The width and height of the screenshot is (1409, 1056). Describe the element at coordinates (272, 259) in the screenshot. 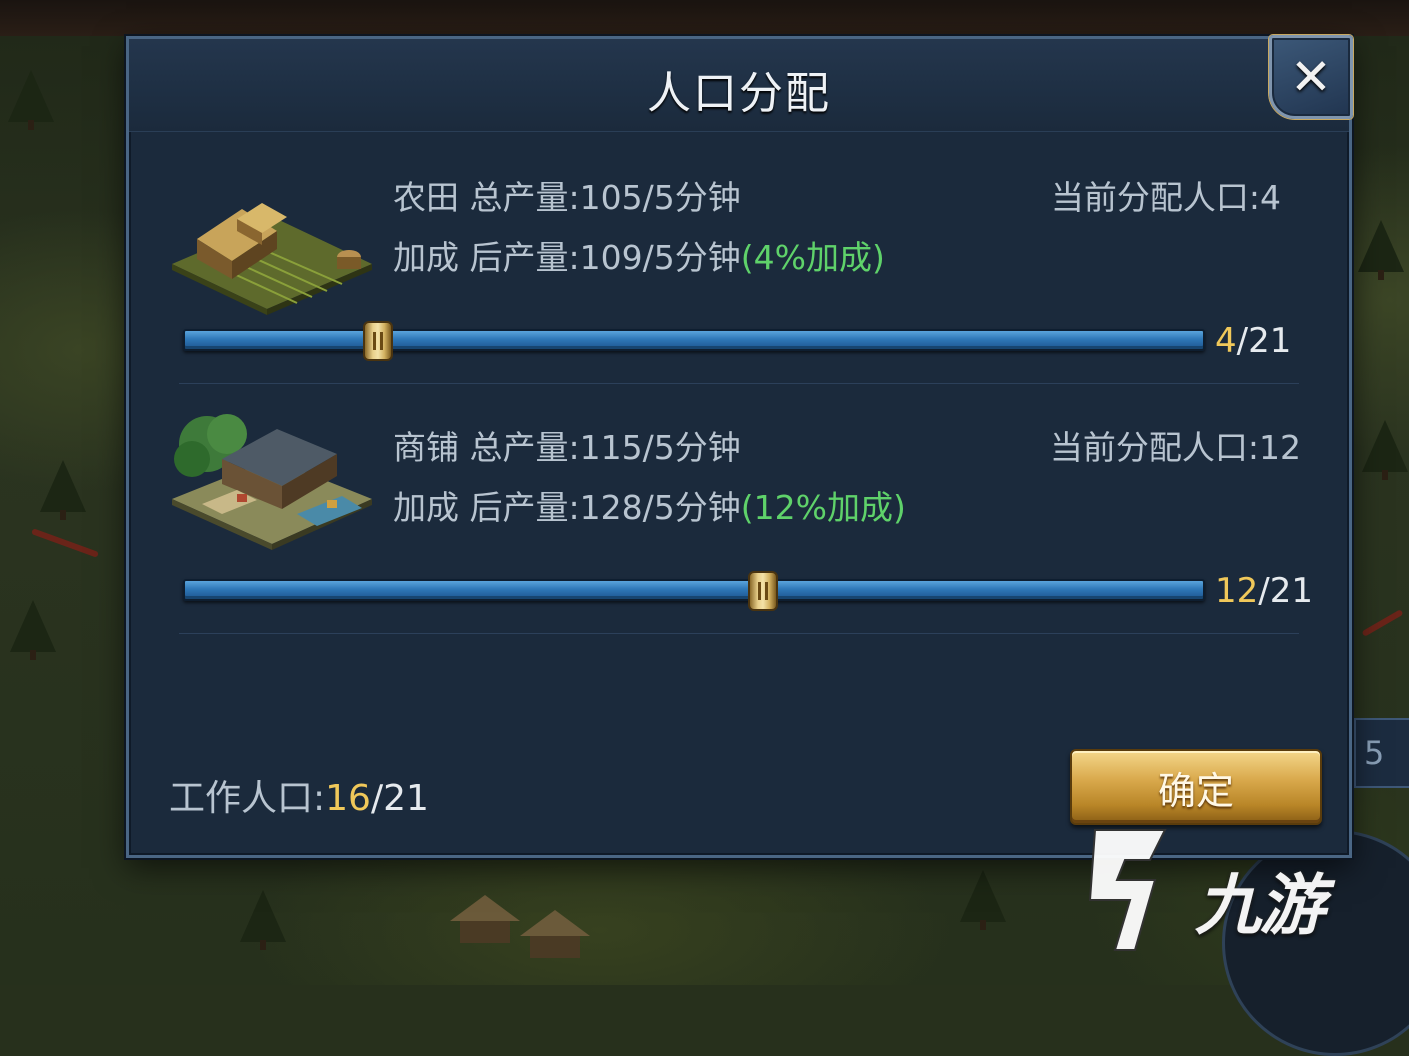

I see `farm-building-icon` at that location.